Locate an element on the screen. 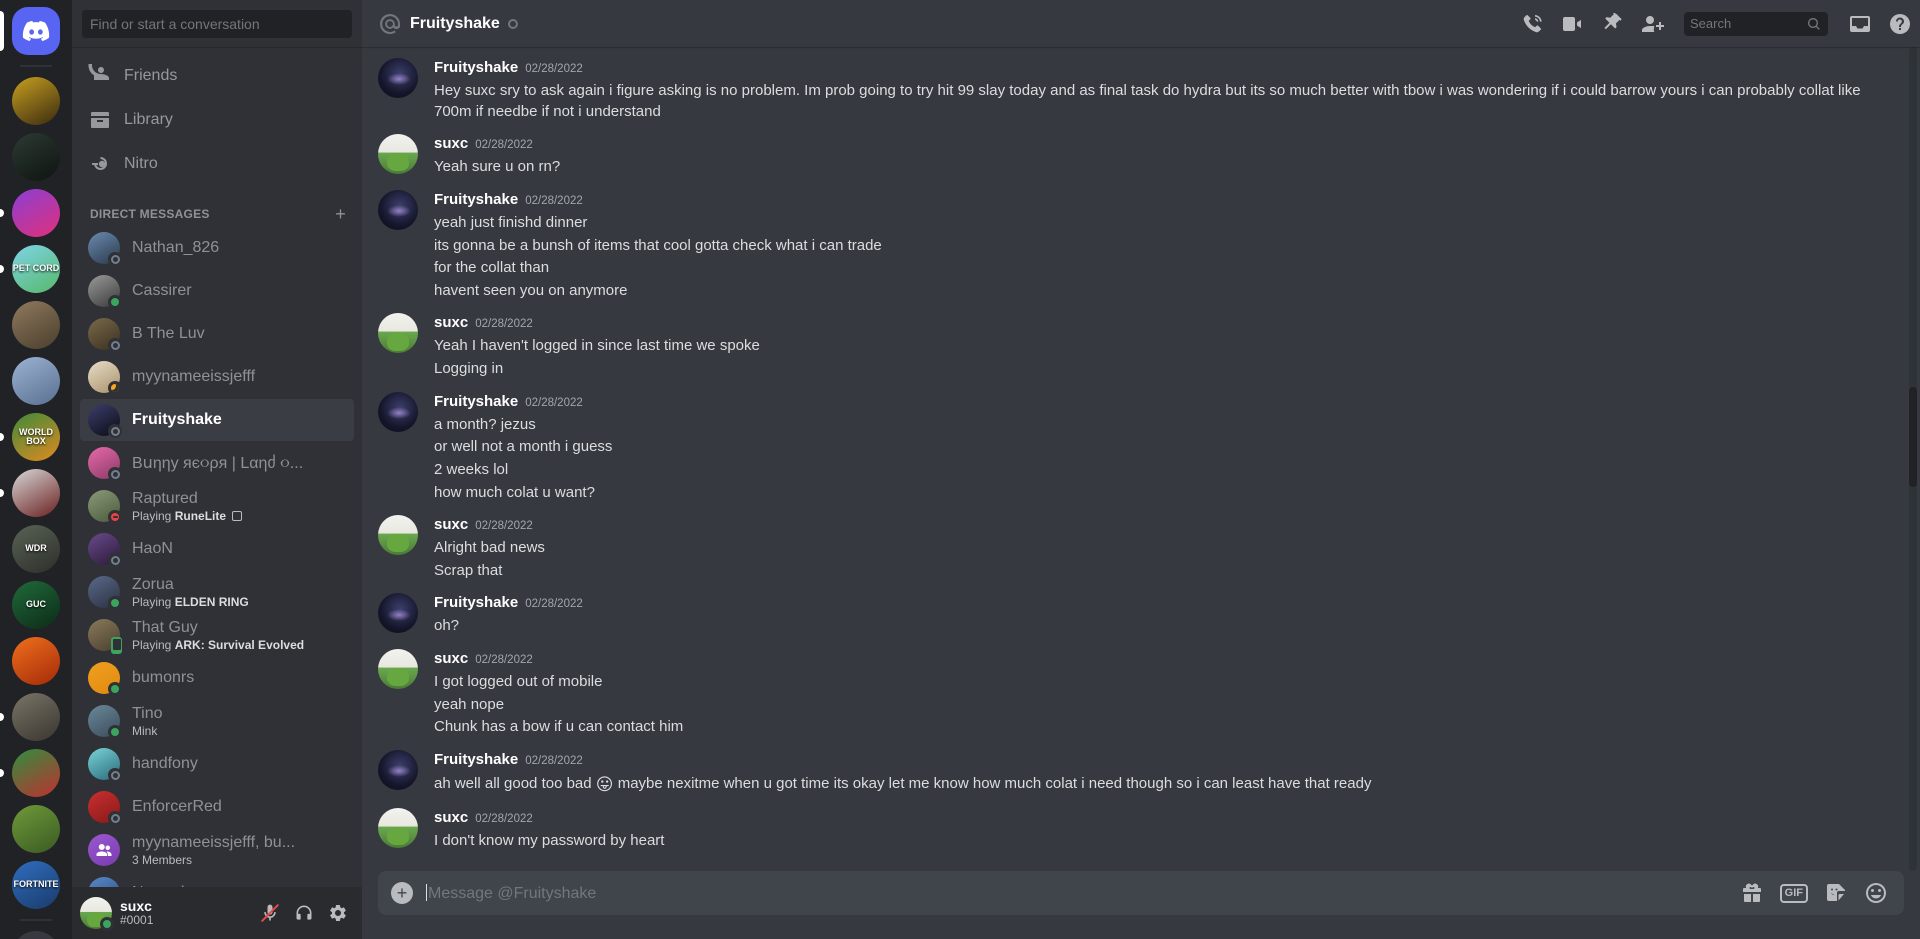 Image resolution: width=1920 pixels, height=939 pixels. scrollbar is located at coordinates (1912, 459).